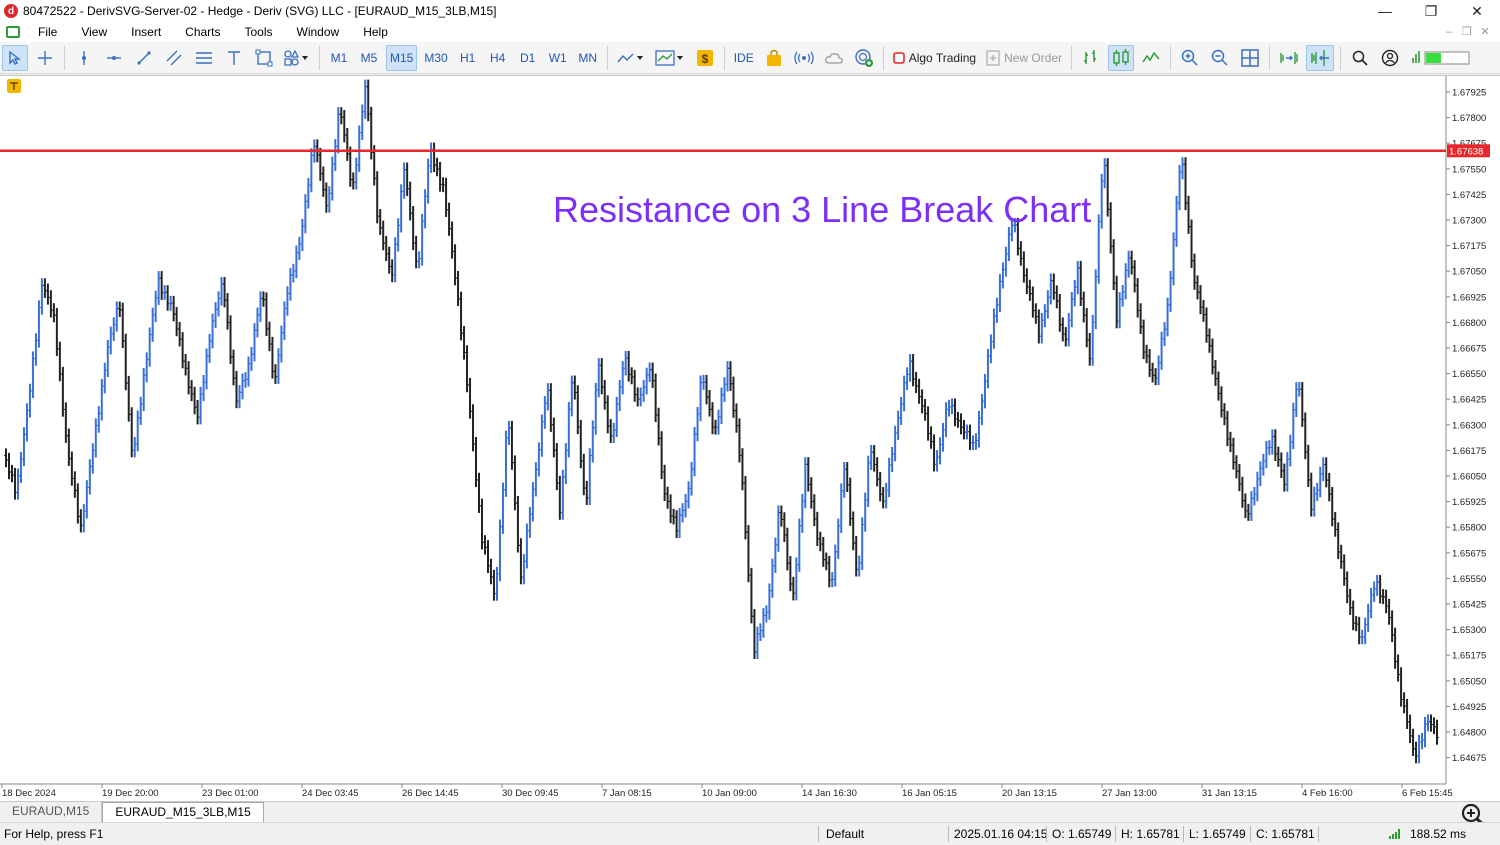 Image resolution: width=1500 pixels, height=845 pixels. Describe the element at coordinates (744, 58) in the screenshot. I see `ide-button: IDE` at that location.